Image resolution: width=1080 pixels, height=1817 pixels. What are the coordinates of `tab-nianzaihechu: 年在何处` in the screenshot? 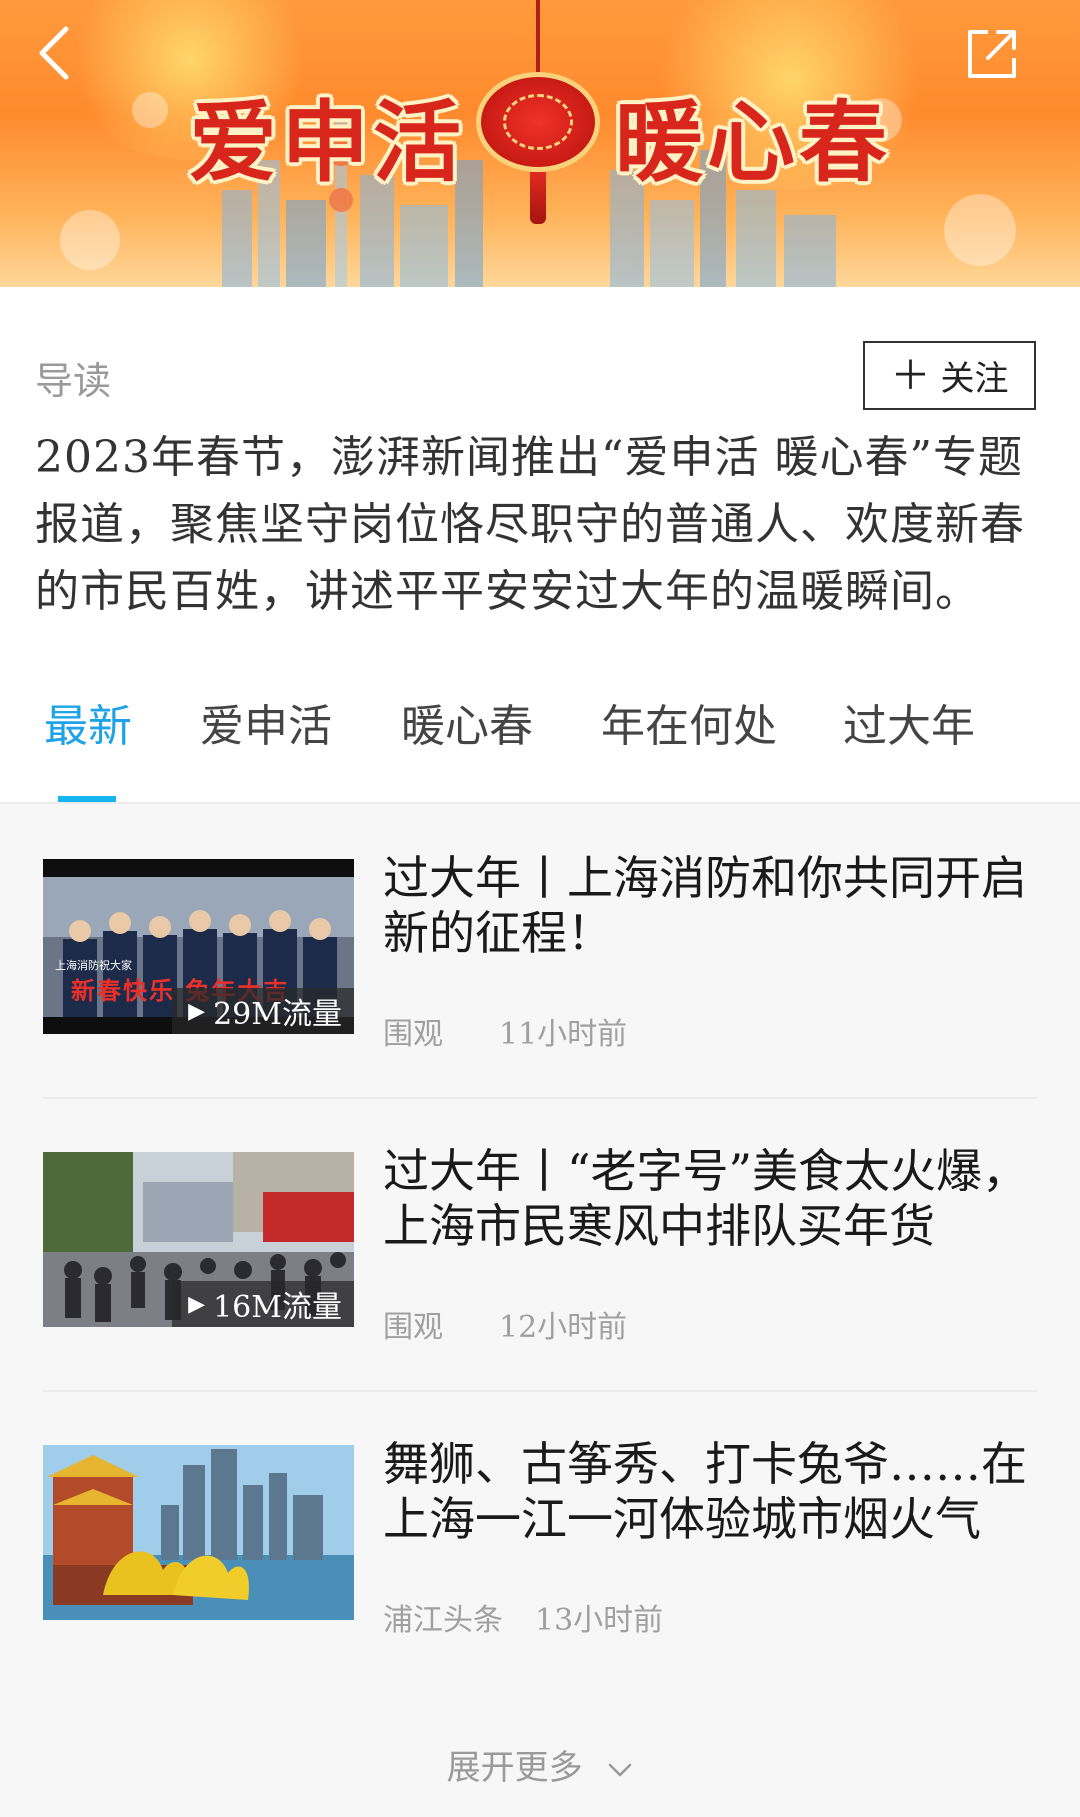 It's located at (689, 722).